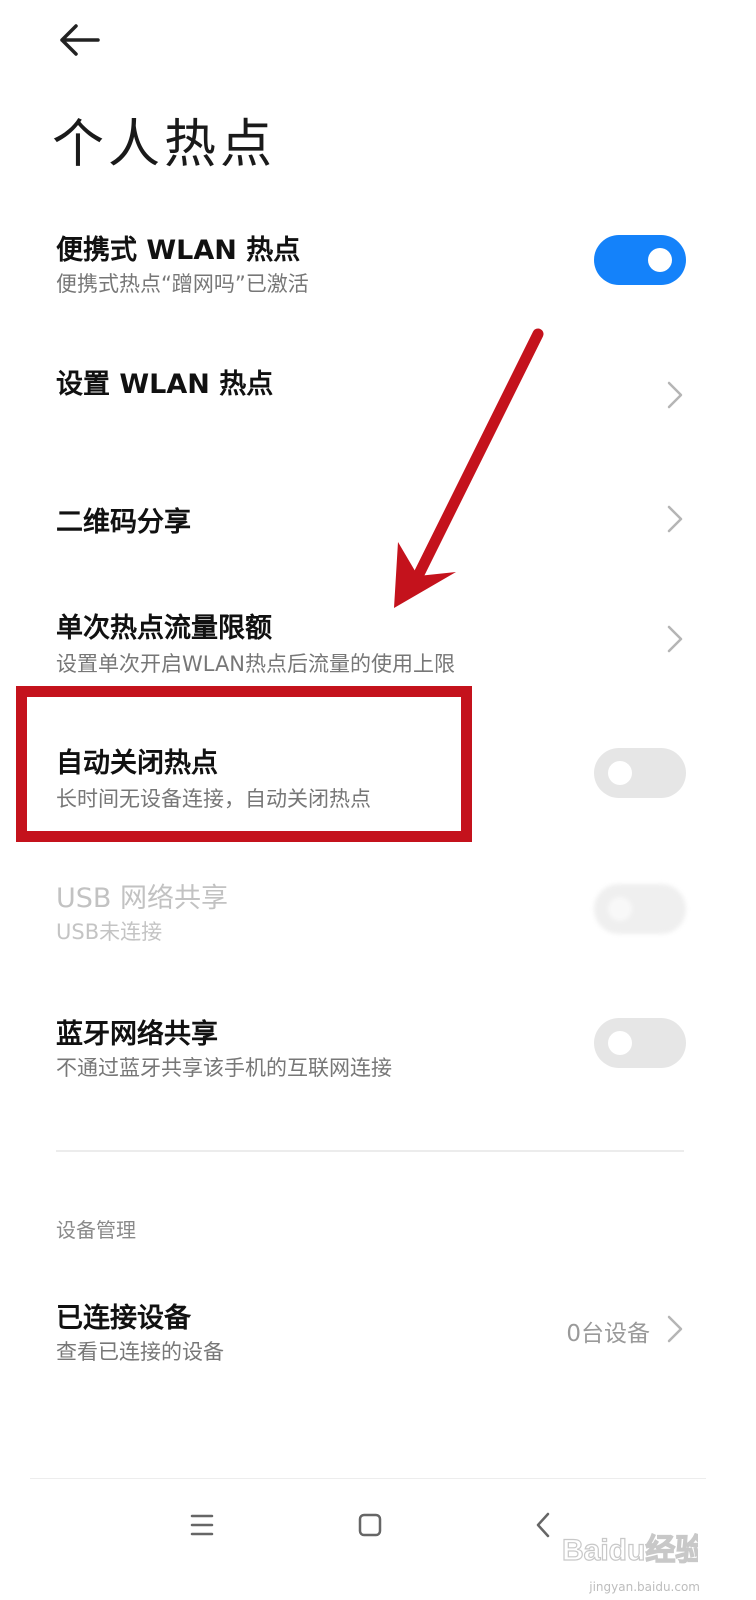 Image resolution: width=756 pixels, height=1600 pixels. What do you see at coordinates (137, 1034) in the screenshot?
I see `bluetooth-tethering-title: 蓝牙网络共享` at bounding box center [137, 1034].